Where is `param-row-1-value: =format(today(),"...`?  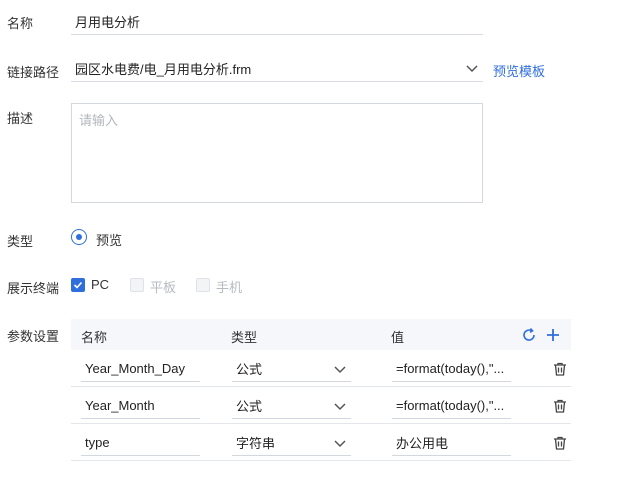 param-row-1-value: =format(today(),"... is located at coordinates (451, 369).